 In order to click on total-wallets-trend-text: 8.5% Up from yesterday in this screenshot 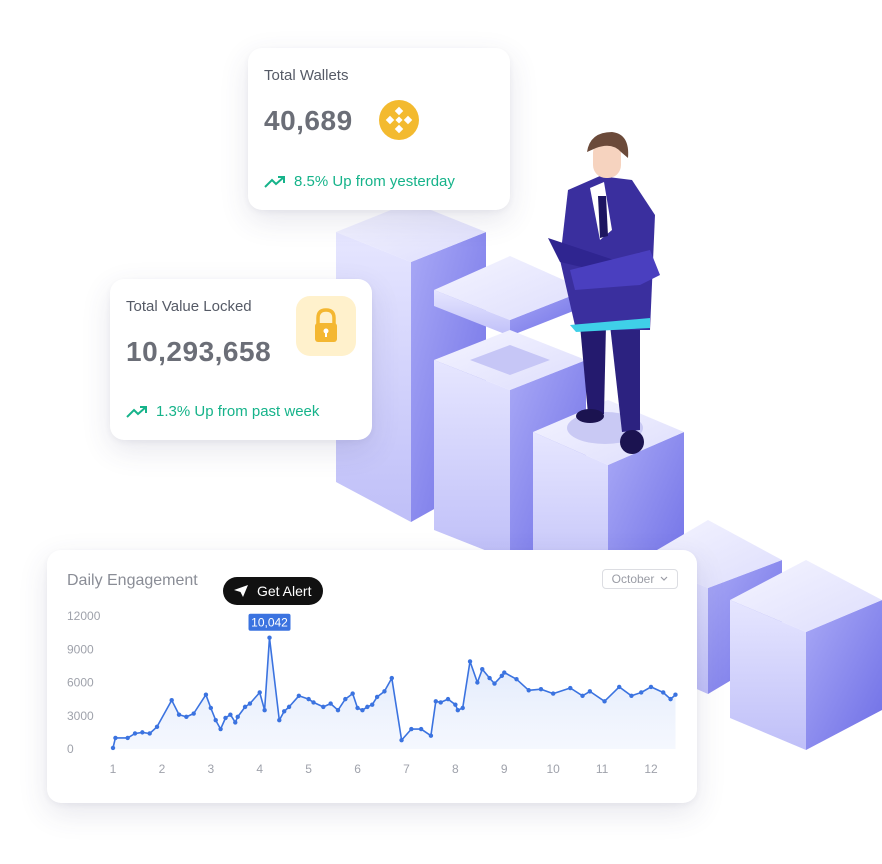, I will do `click(374, 181)`.